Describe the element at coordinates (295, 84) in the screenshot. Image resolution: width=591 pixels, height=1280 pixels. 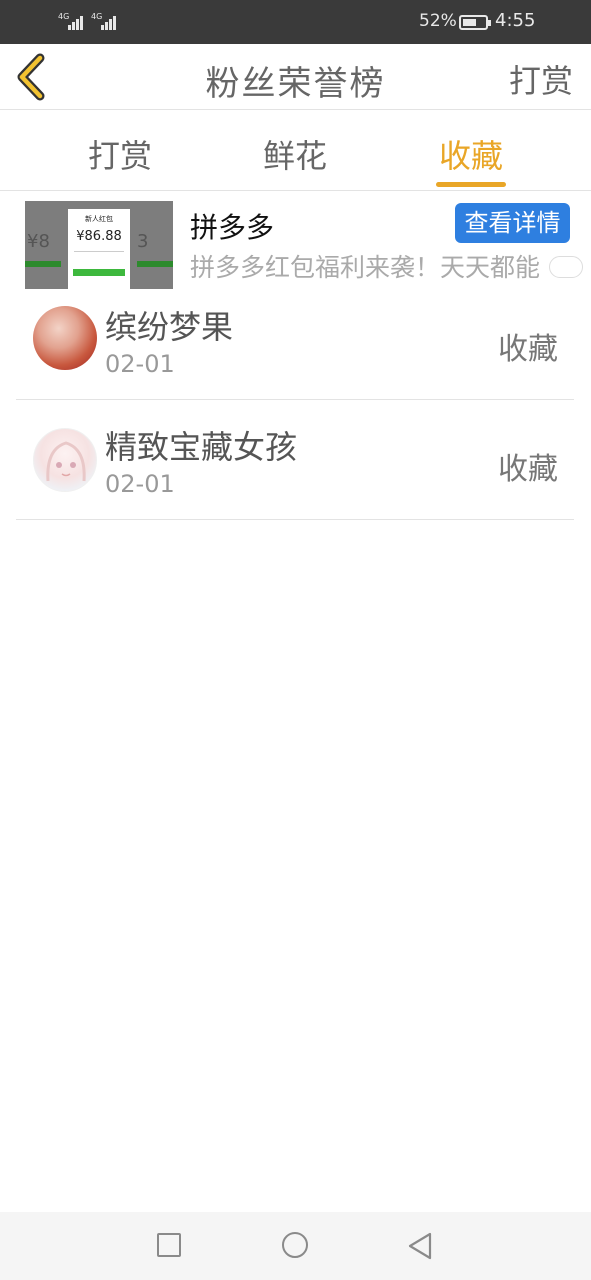
I see `page-title: 粉丝荣誉榜` at that location.